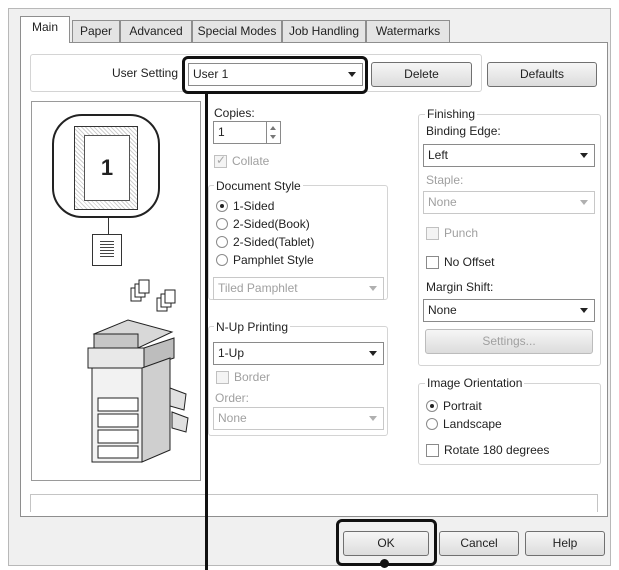 The width and height of the screenshot is (619, 570). What do you see at coordinates (461, 233) in the screenshot?
I see `punch-label: Punch` at bounding box center [461, 233].